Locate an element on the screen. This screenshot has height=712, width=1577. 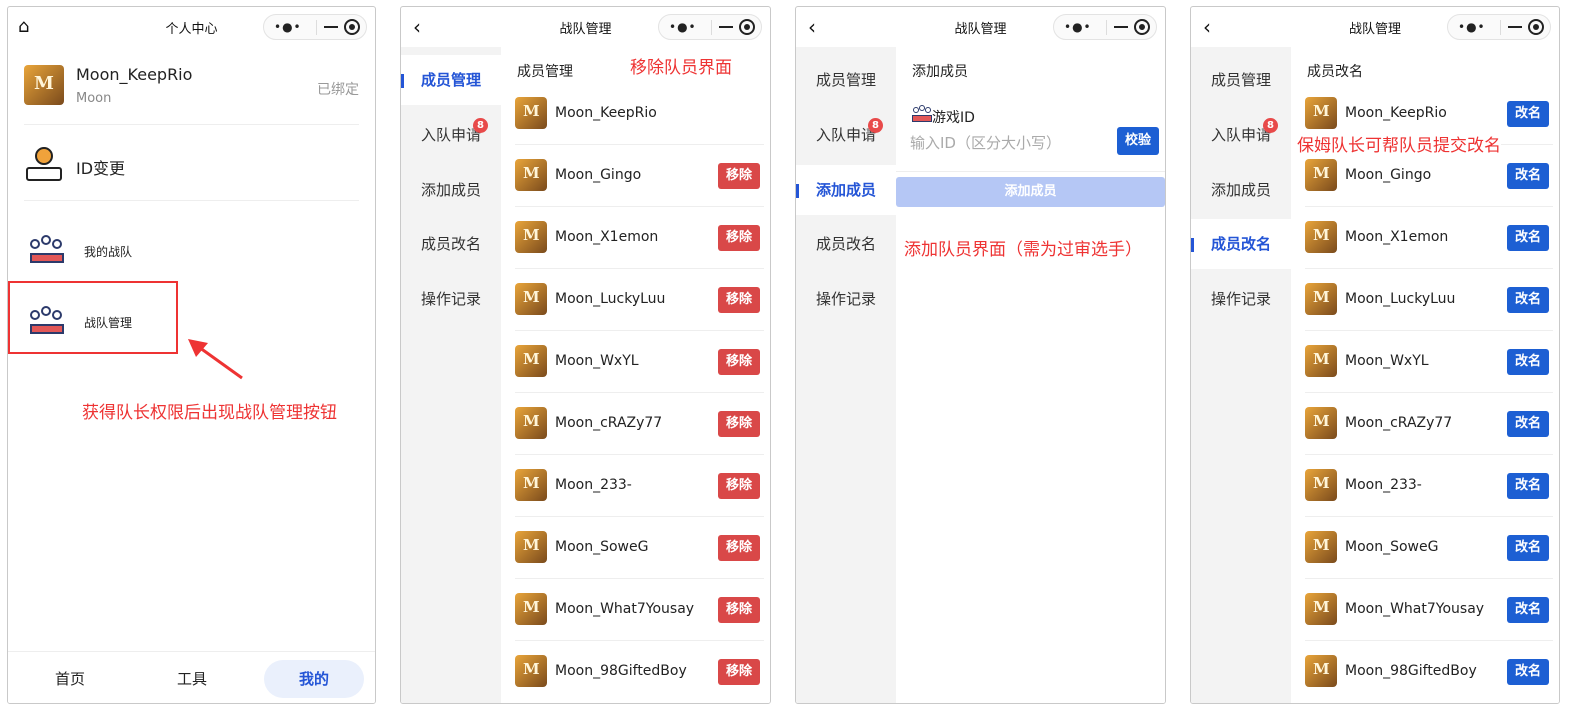
verify-button: 校验 is located at coordinates (1138, 141).